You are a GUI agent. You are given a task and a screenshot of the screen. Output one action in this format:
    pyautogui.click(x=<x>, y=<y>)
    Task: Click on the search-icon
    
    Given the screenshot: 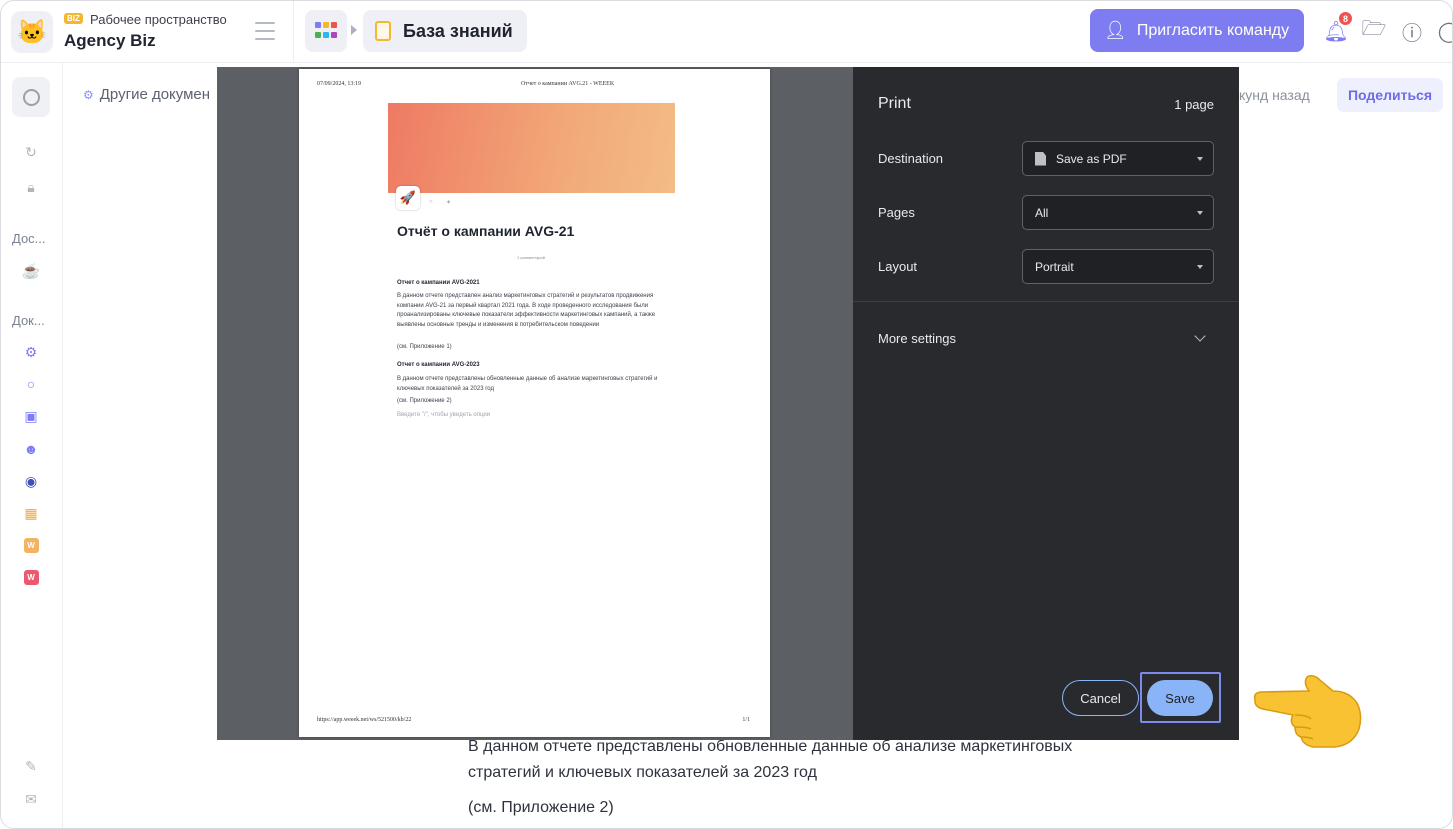 What is the action you would take?
    pyautogui.click(x=31, y=97)
    